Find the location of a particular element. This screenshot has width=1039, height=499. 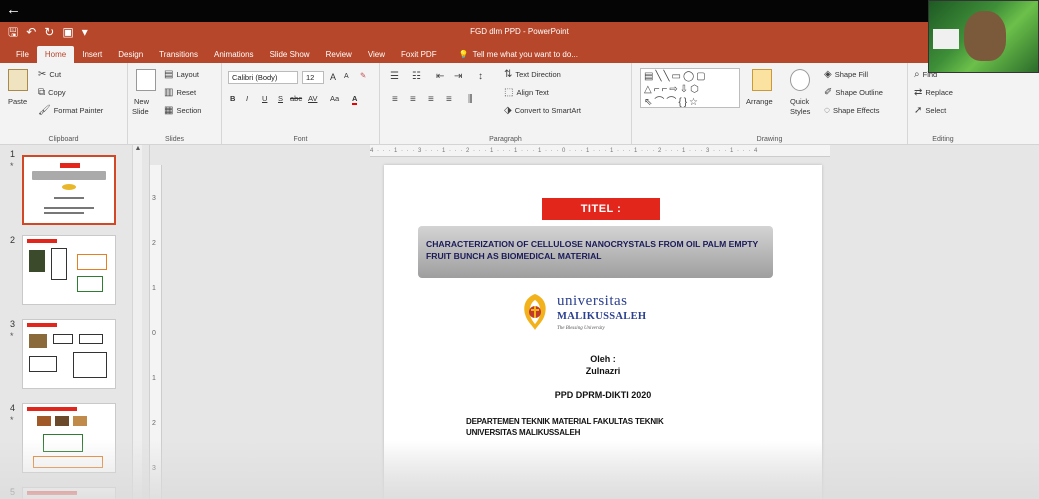

bold-button: B is located at coordinates (232, 98).